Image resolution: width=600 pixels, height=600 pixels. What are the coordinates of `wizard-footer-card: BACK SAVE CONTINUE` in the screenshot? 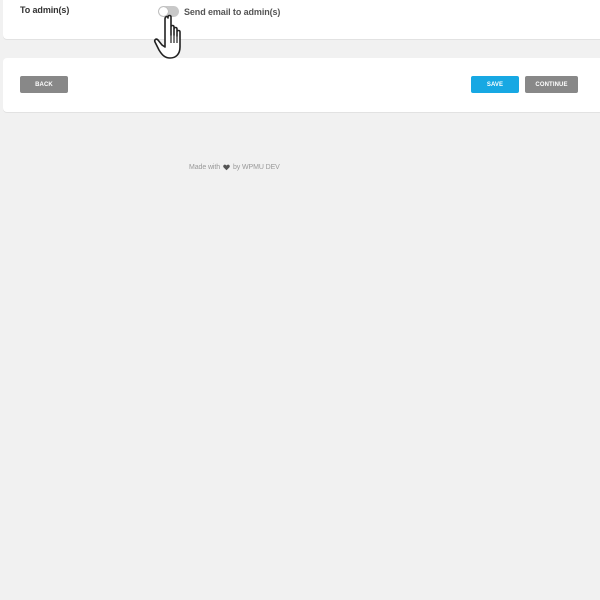 It's located at (301, 85).